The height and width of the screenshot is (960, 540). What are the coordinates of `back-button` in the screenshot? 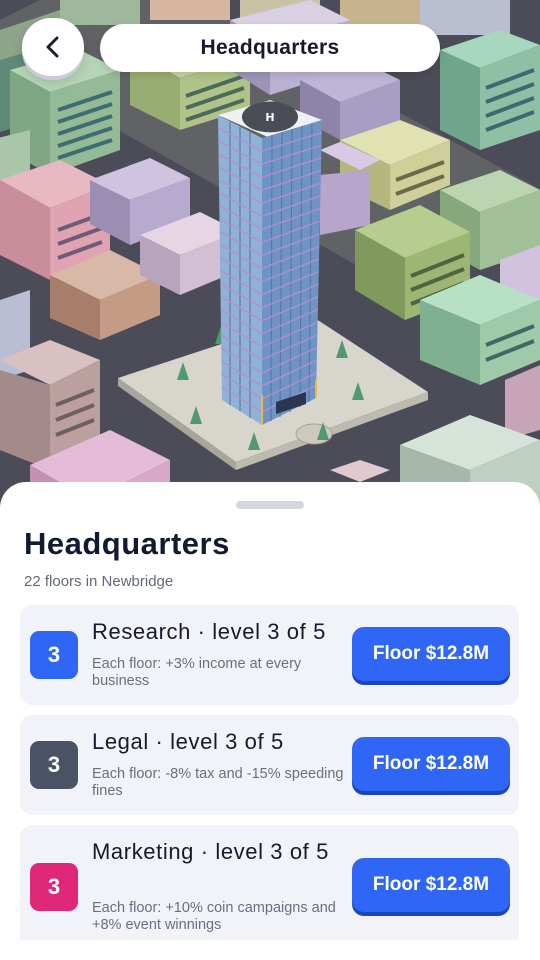 It's located at (53, 47).